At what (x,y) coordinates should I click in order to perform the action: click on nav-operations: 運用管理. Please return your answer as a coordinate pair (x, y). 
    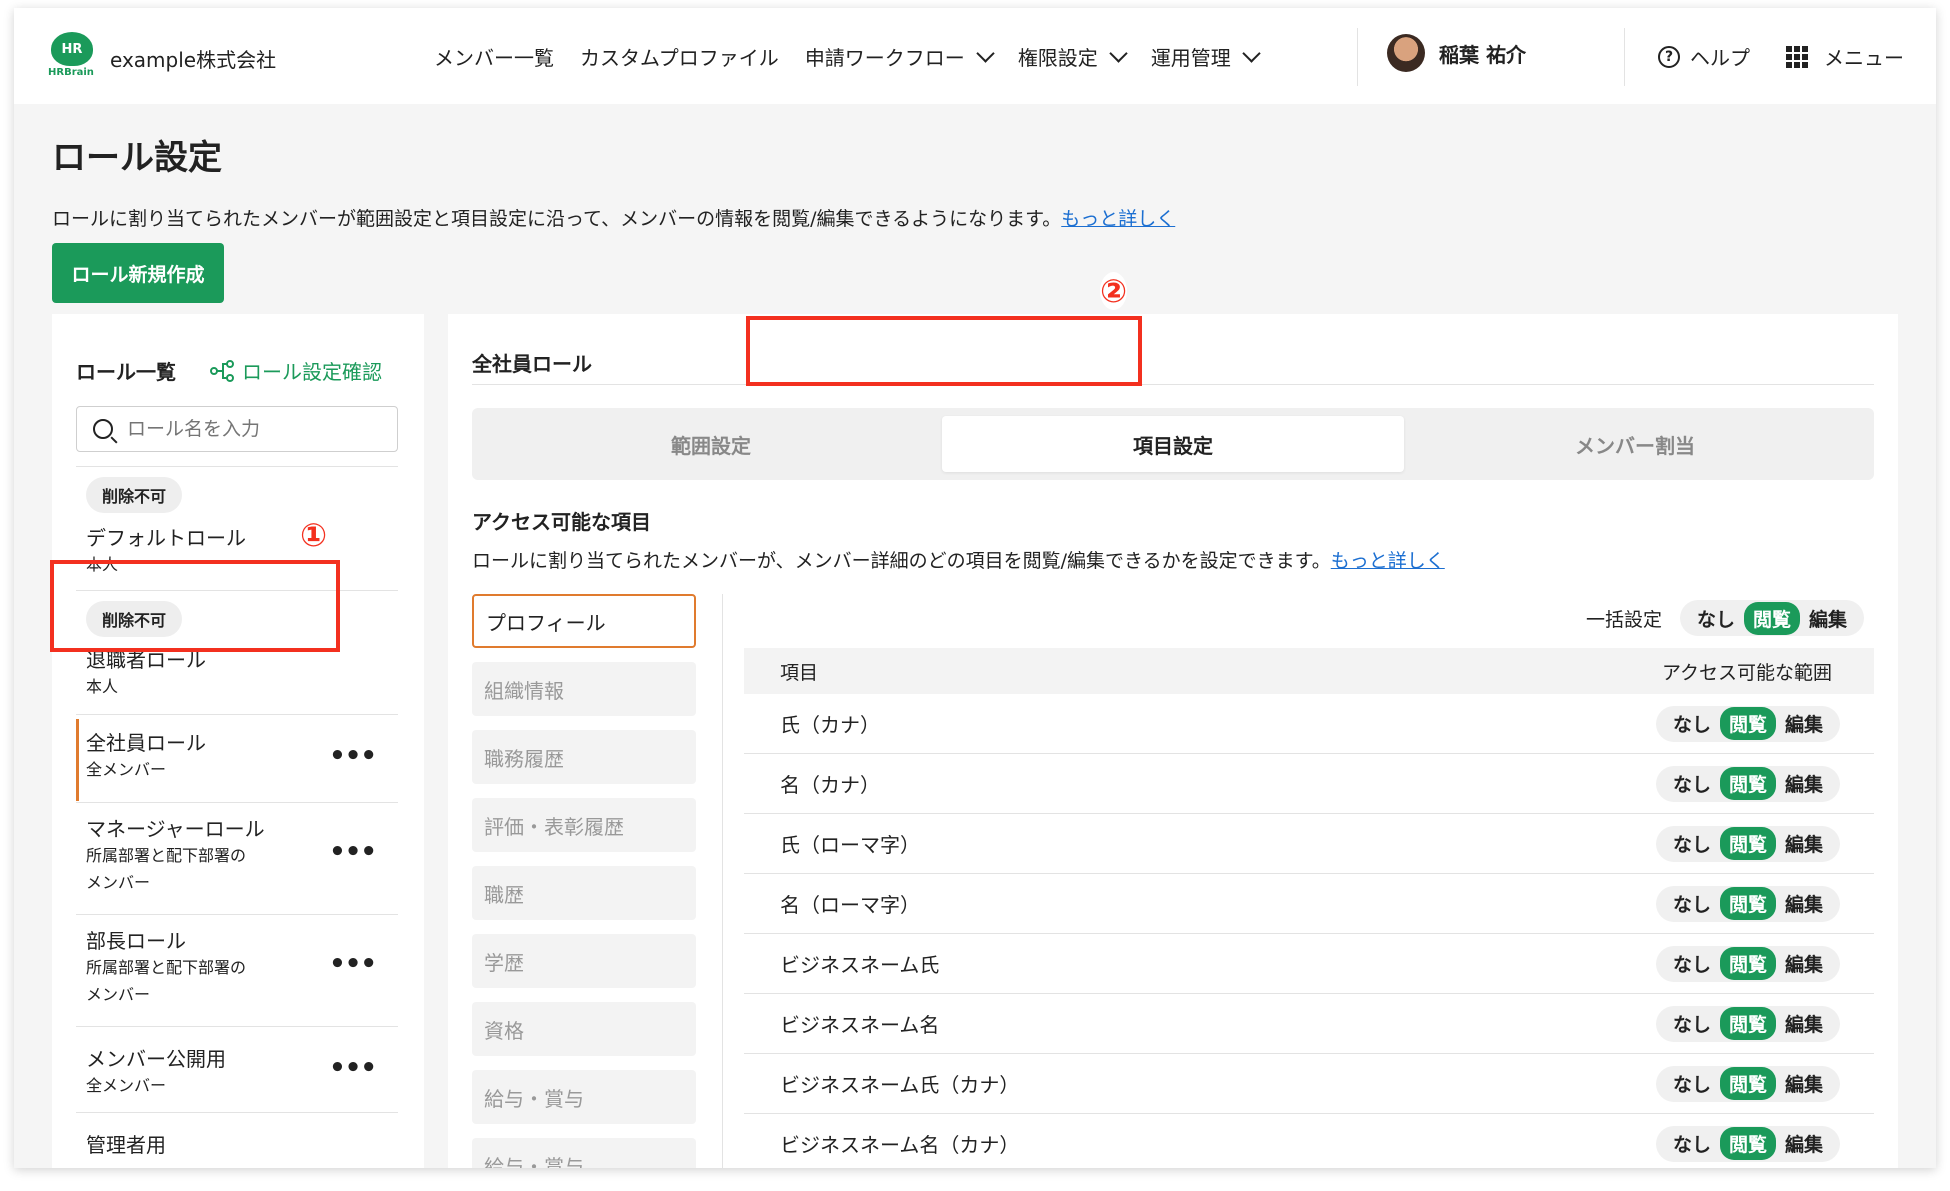
    Looking at the image, I should click on (1205, 56).